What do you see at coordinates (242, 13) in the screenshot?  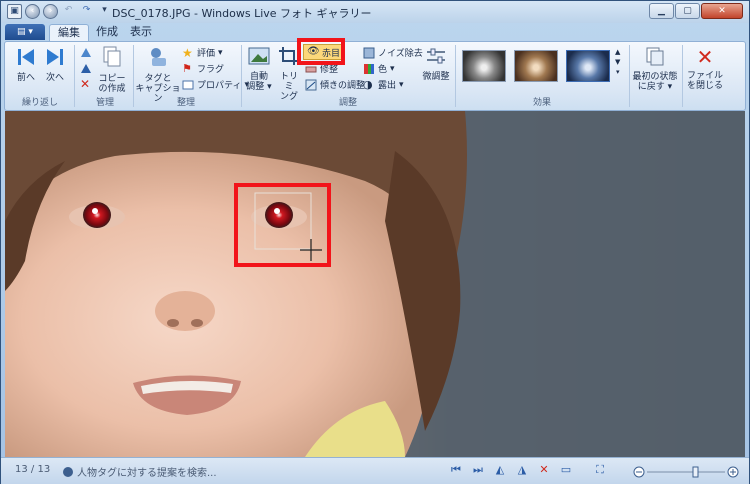 I see `window-title: DSC_0178.JPG - Windows Live フォト ギャラリー` at bounding box center [242, 13].